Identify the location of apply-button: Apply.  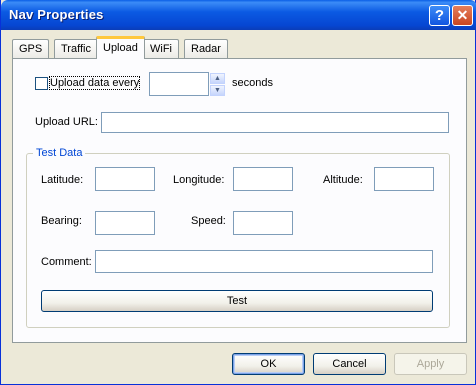
(430, 364).